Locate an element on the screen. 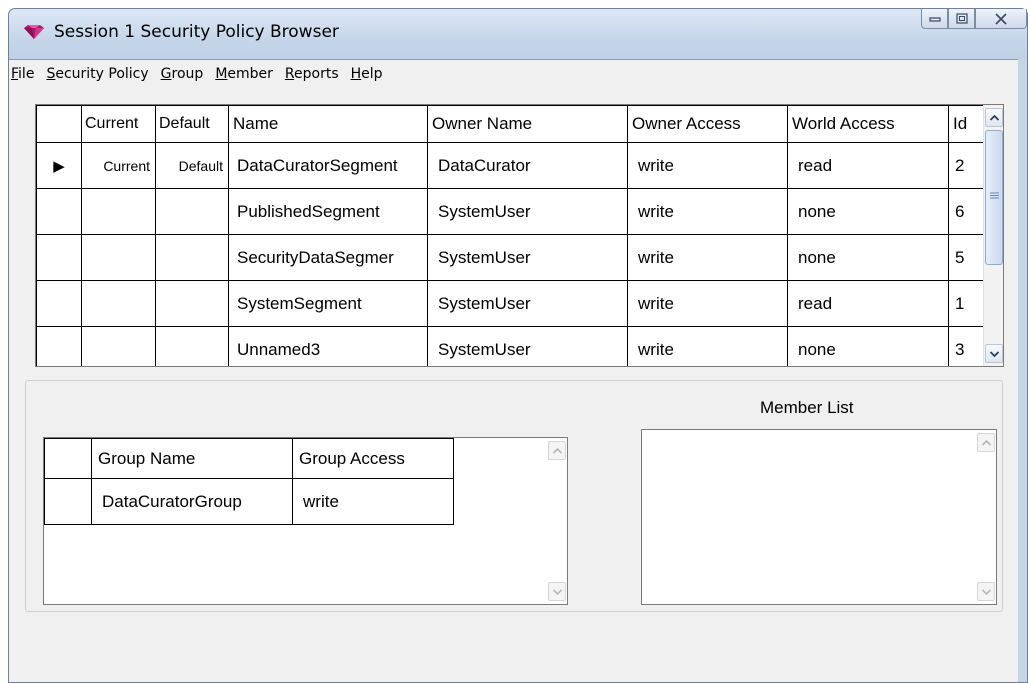 The width and height of the screenshot is (1028, 683). column-owner-name-header: Owner Name is located at coordinates (527, 124).